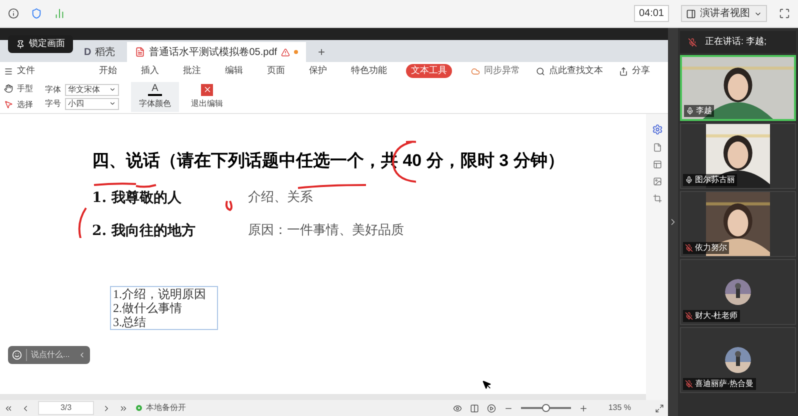 The height and width of the screenshot is (416, 798). What do you see at coordinates (724, 13) in the screenshot?
I see `view-dropdown: 演讲者视图` at bounding box center [724, 13].